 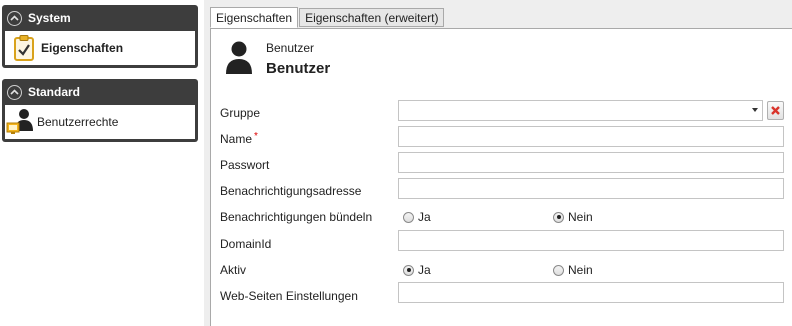 I want to click on entity-type-label: Benutzer, so click(x=290, y=48).